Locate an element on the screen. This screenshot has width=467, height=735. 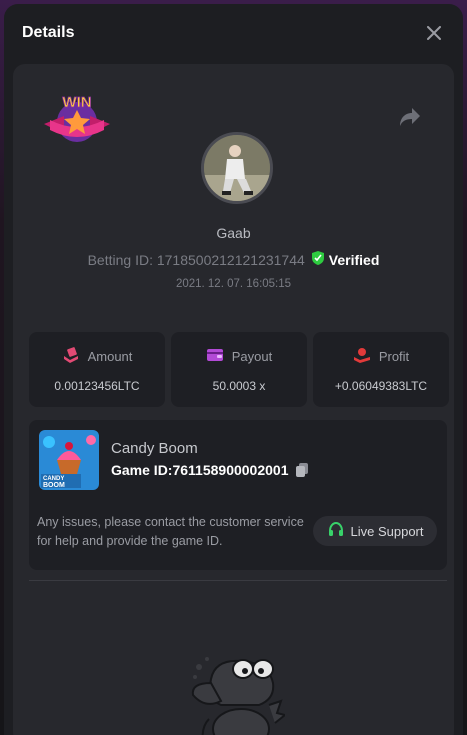
money-hand-icon is located at coordinates (71, 356).